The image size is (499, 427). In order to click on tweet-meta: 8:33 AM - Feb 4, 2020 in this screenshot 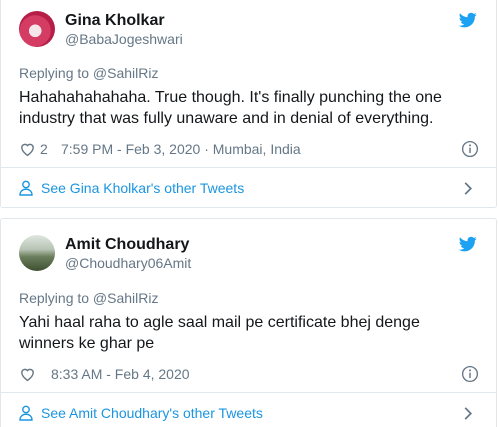, I will do `click(249, 375)`.